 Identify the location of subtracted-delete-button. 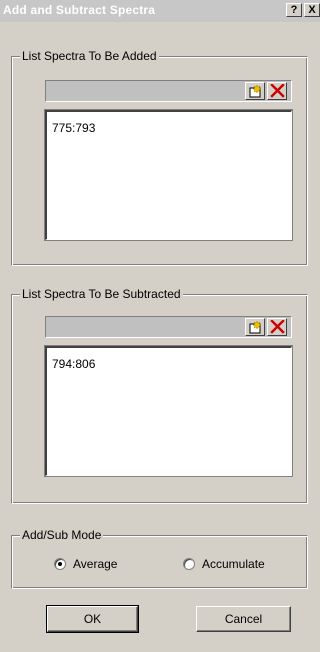
(277, 327).